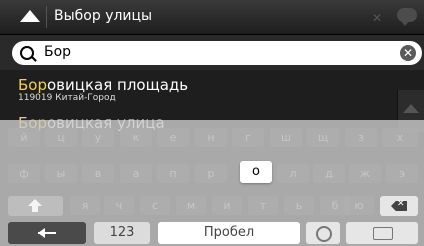  Describe the element at coordinates (61, 173) in the screenshot. I see `key: ы` at that location.